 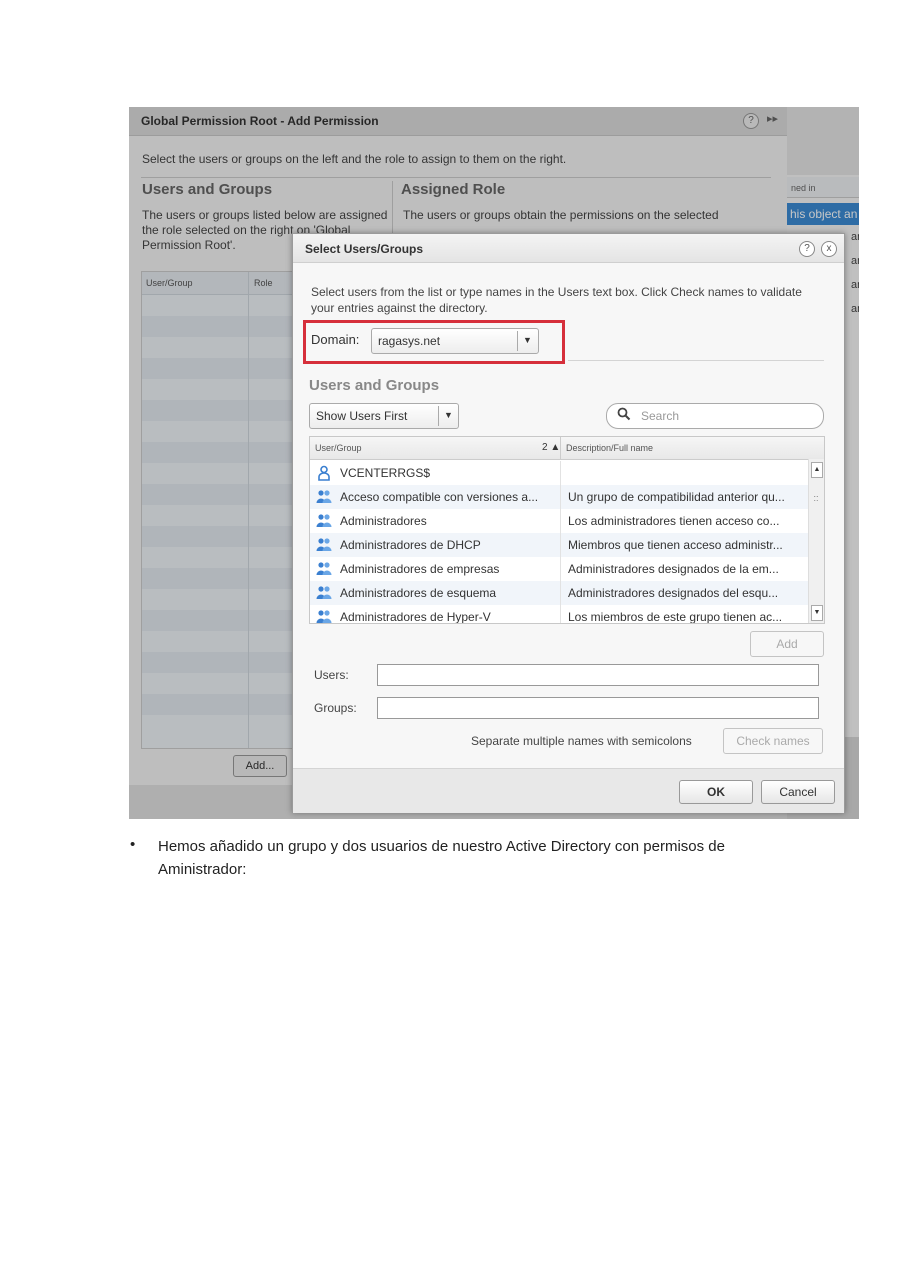 What do you see at coordinates (385, 473) in the screenshot?
I see `list-item-name: VCENTERRGS$` at bounding box center [385, 473].